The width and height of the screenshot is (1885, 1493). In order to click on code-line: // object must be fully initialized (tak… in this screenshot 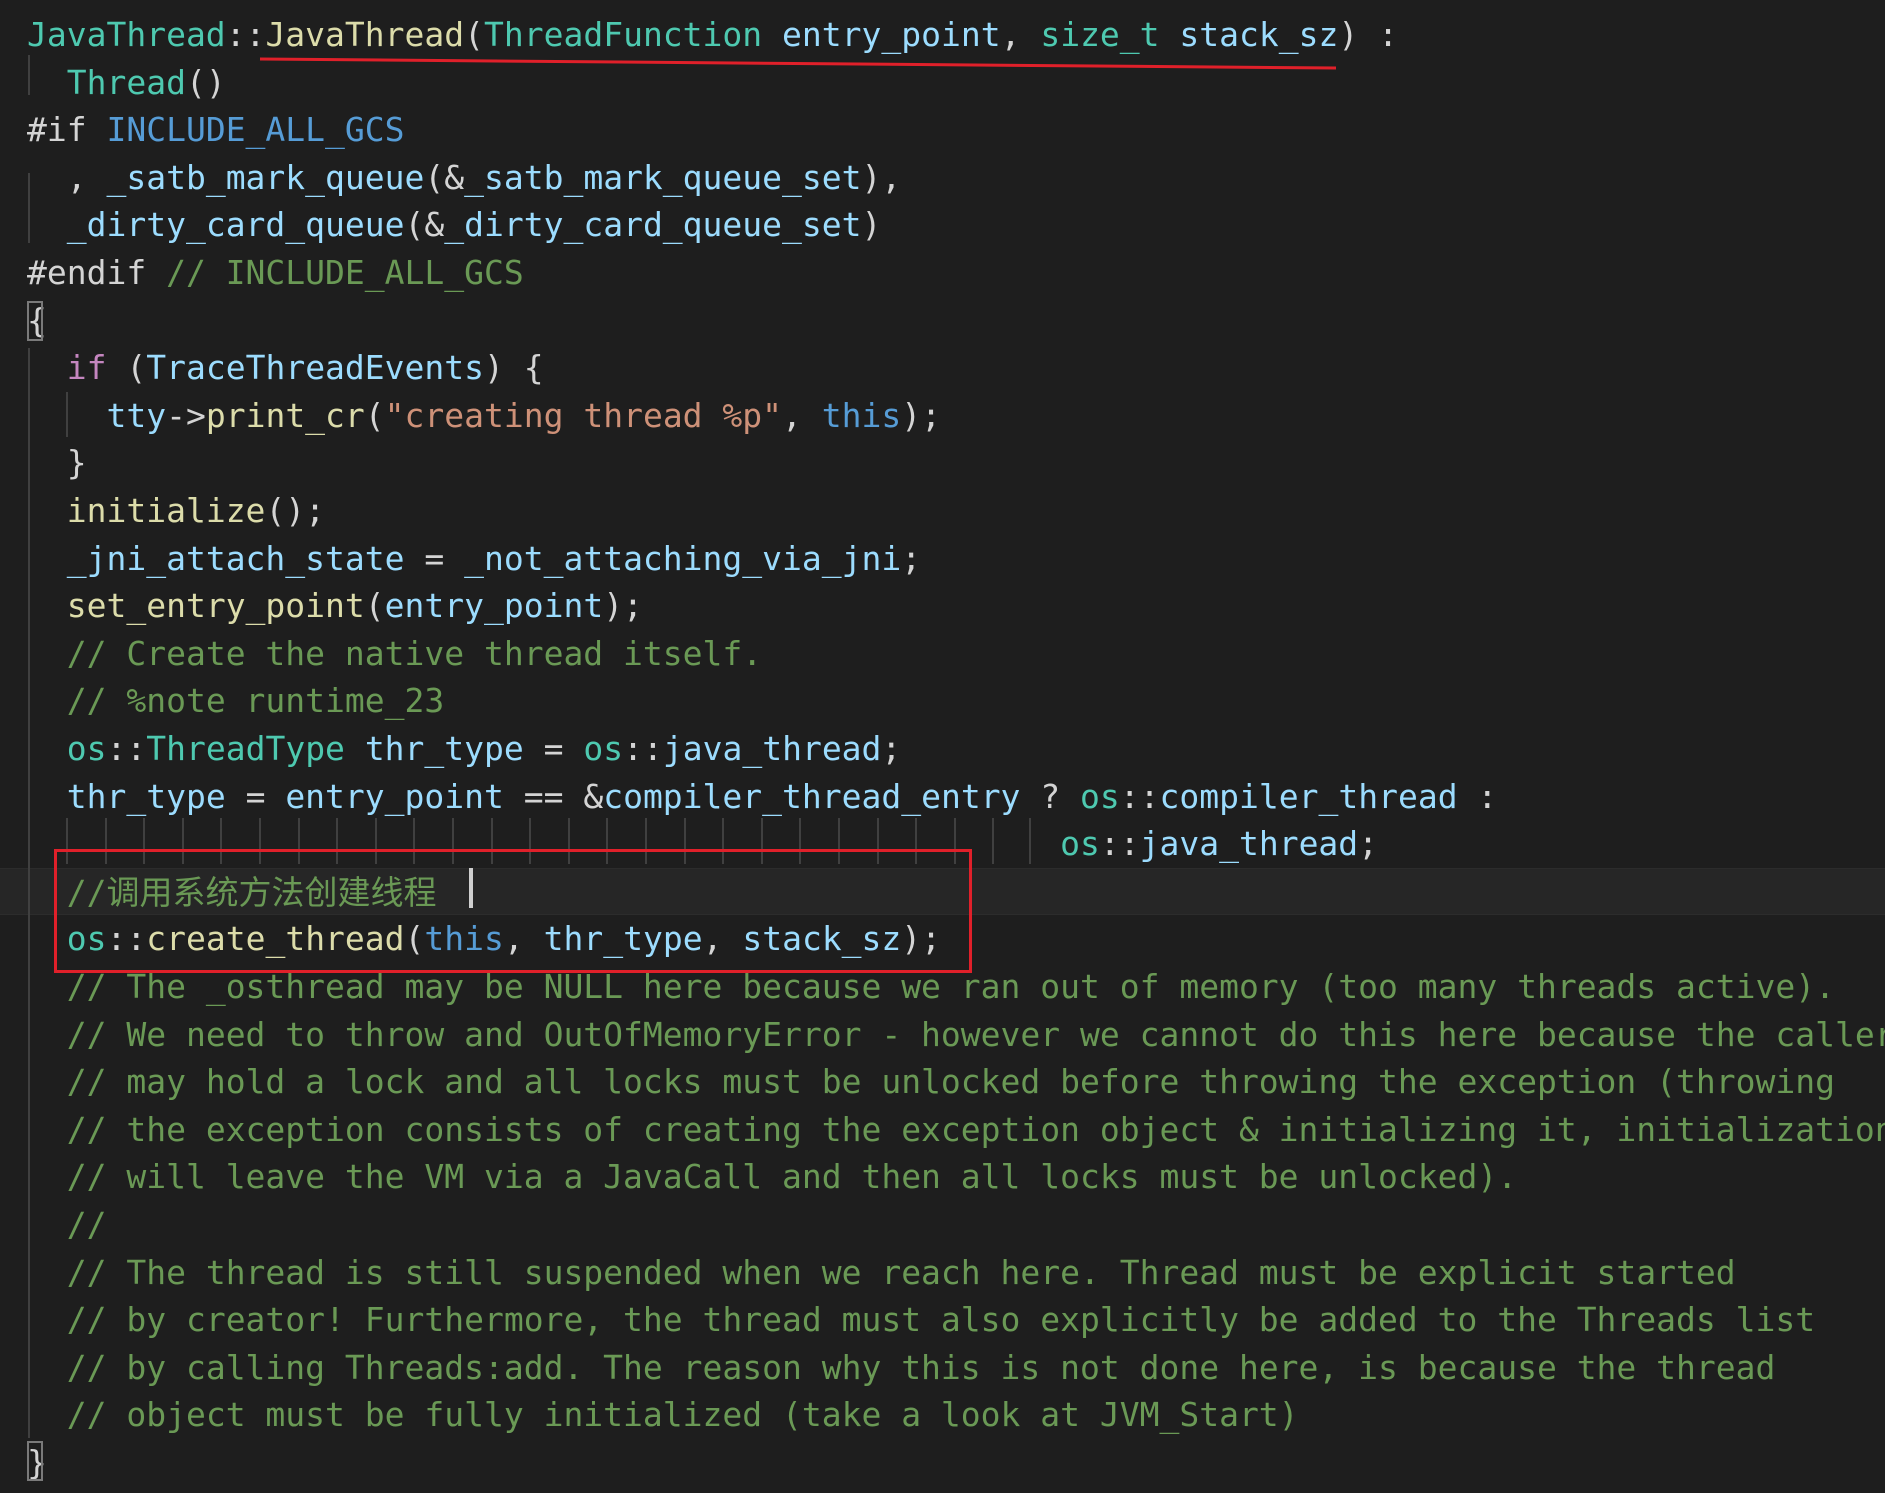, I will do `click(942, 1415)`.